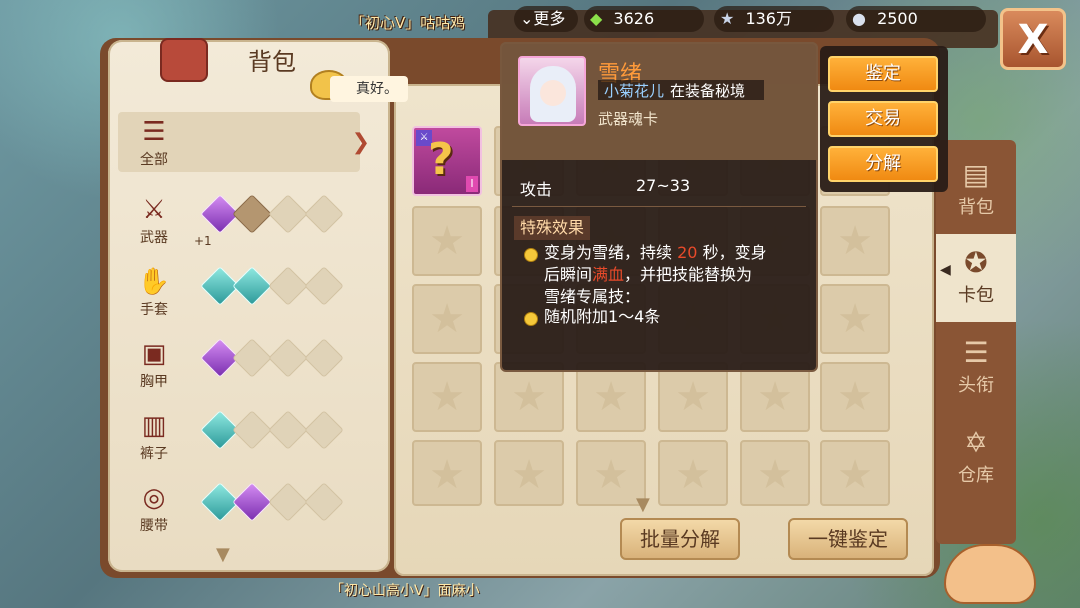 The width and height of the screenshot is (1080, 608). Describe the element at coordinates (1033, 39) in the screenshot. I see `close-button: X` at that location.